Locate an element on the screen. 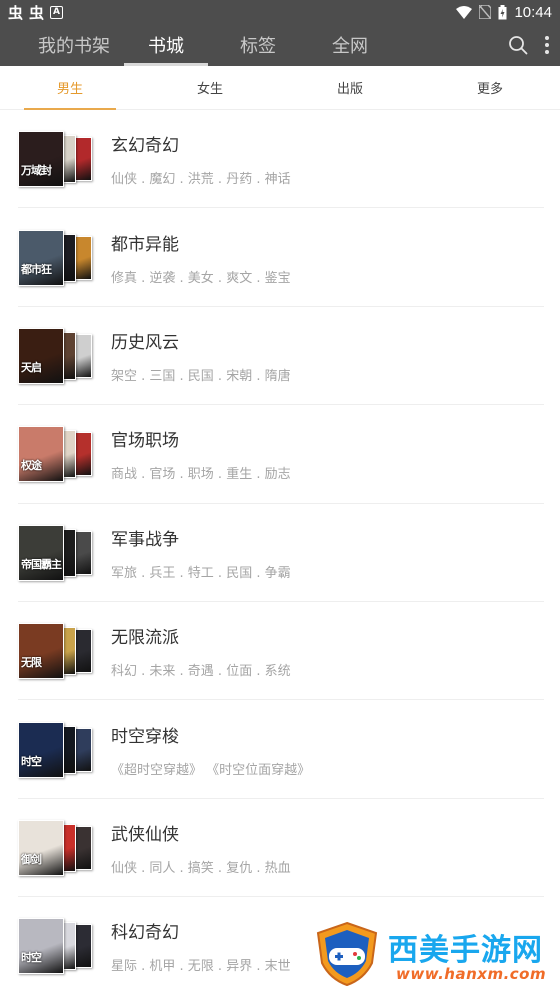  category-item: 帝国霸主 军事战争军旅 . 兵王 . 特工 . 民国 . 争霸 is located at coordinates (280, 553).